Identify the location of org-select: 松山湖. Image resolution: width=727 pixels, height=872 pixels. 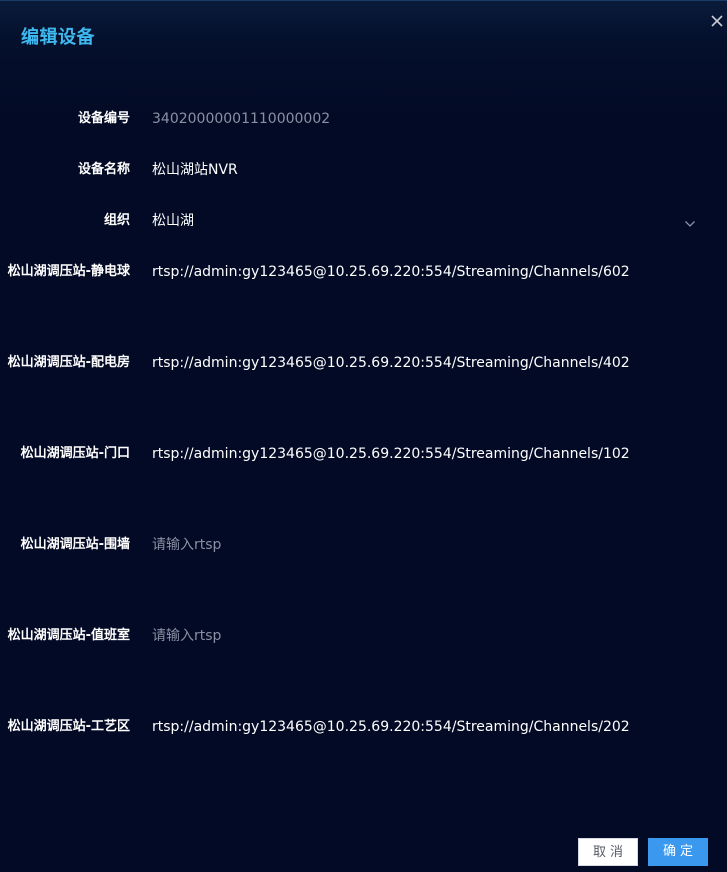
(173, 221).